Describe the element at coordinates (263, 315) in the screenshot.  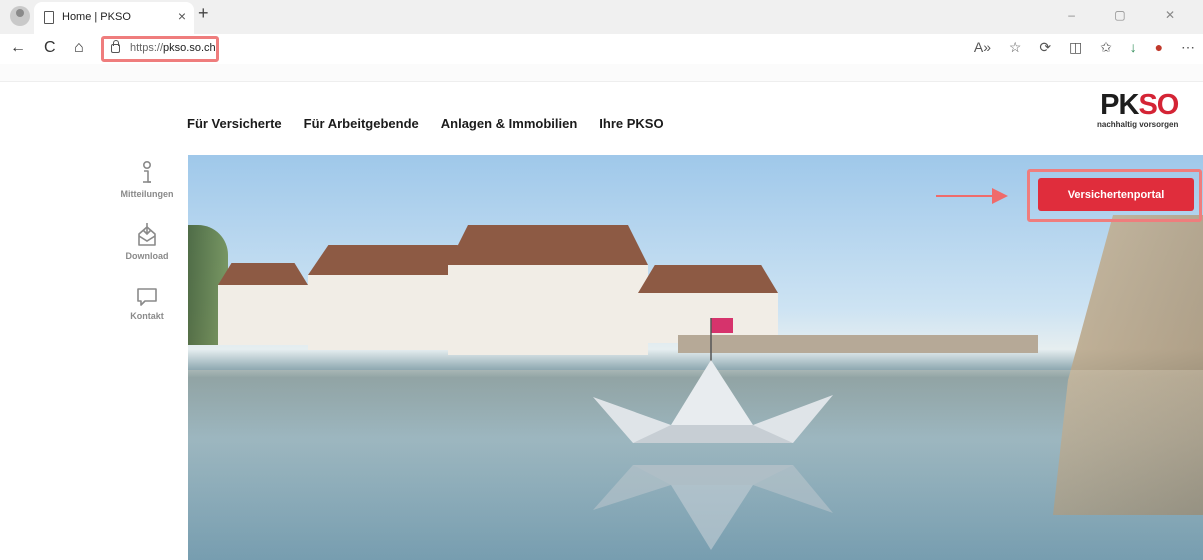
I see `hero-building` at that location.